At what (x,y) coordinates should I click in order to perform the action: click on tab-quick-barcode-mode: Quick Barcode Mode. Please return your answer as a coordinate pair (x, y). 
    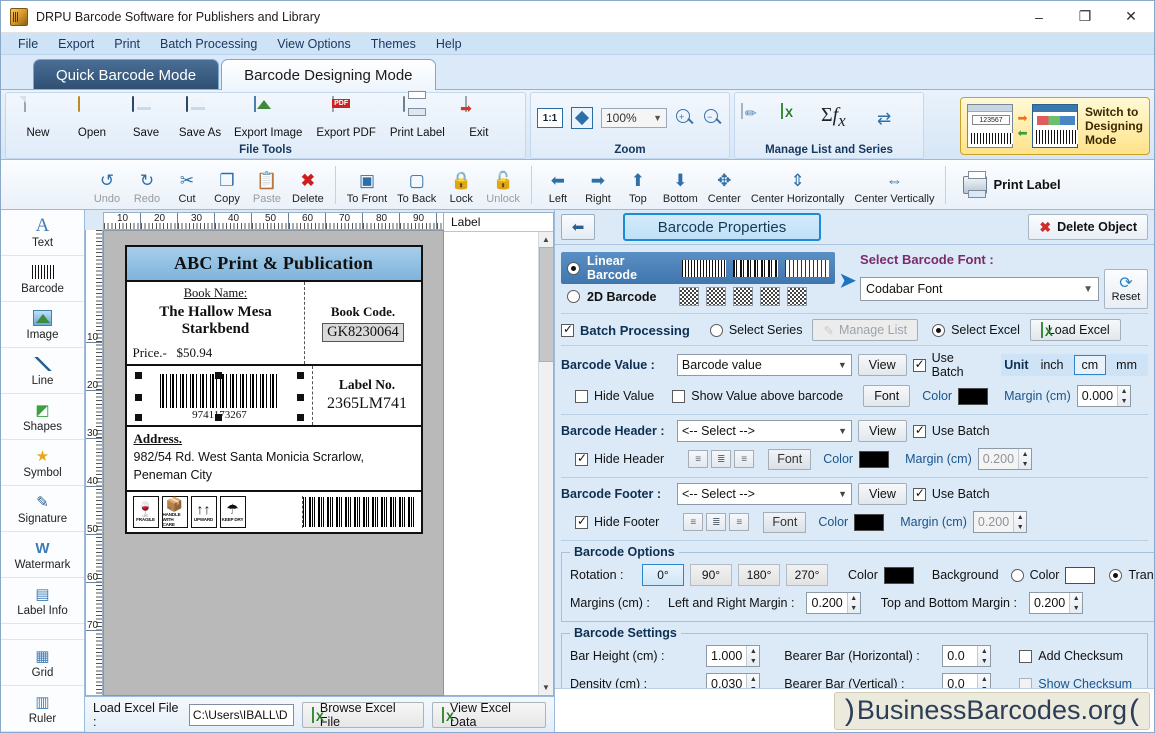
    Looking at the image, I should click on (126, 74).